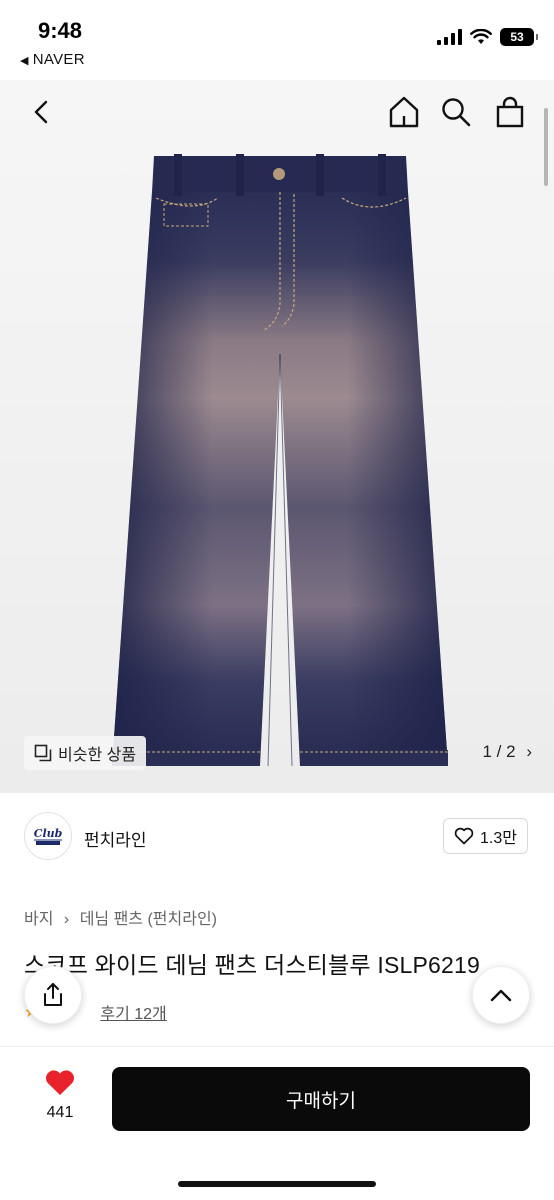 The width and height of the screenshot is (554, 1200). Describe the element at coordinates (519, 37) in the screenshot. I see `battery-icon: 53` at that location.